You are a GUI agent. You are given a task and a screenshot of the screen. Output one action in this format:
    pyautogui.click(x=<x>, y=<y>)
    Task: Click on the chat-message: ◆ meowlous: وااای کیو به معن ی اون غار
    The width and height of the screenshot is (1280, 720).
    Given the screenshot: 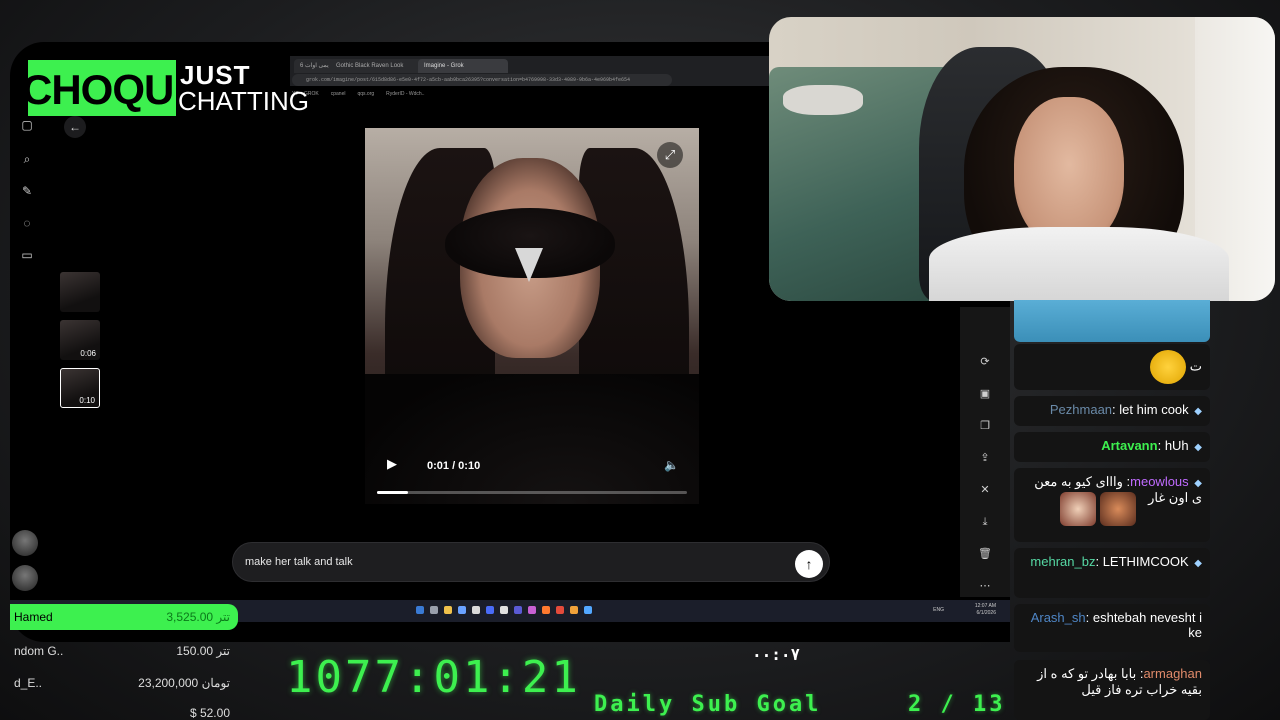 What is the action you would take?
    pyautogui.click(x=1112, y=505)
    